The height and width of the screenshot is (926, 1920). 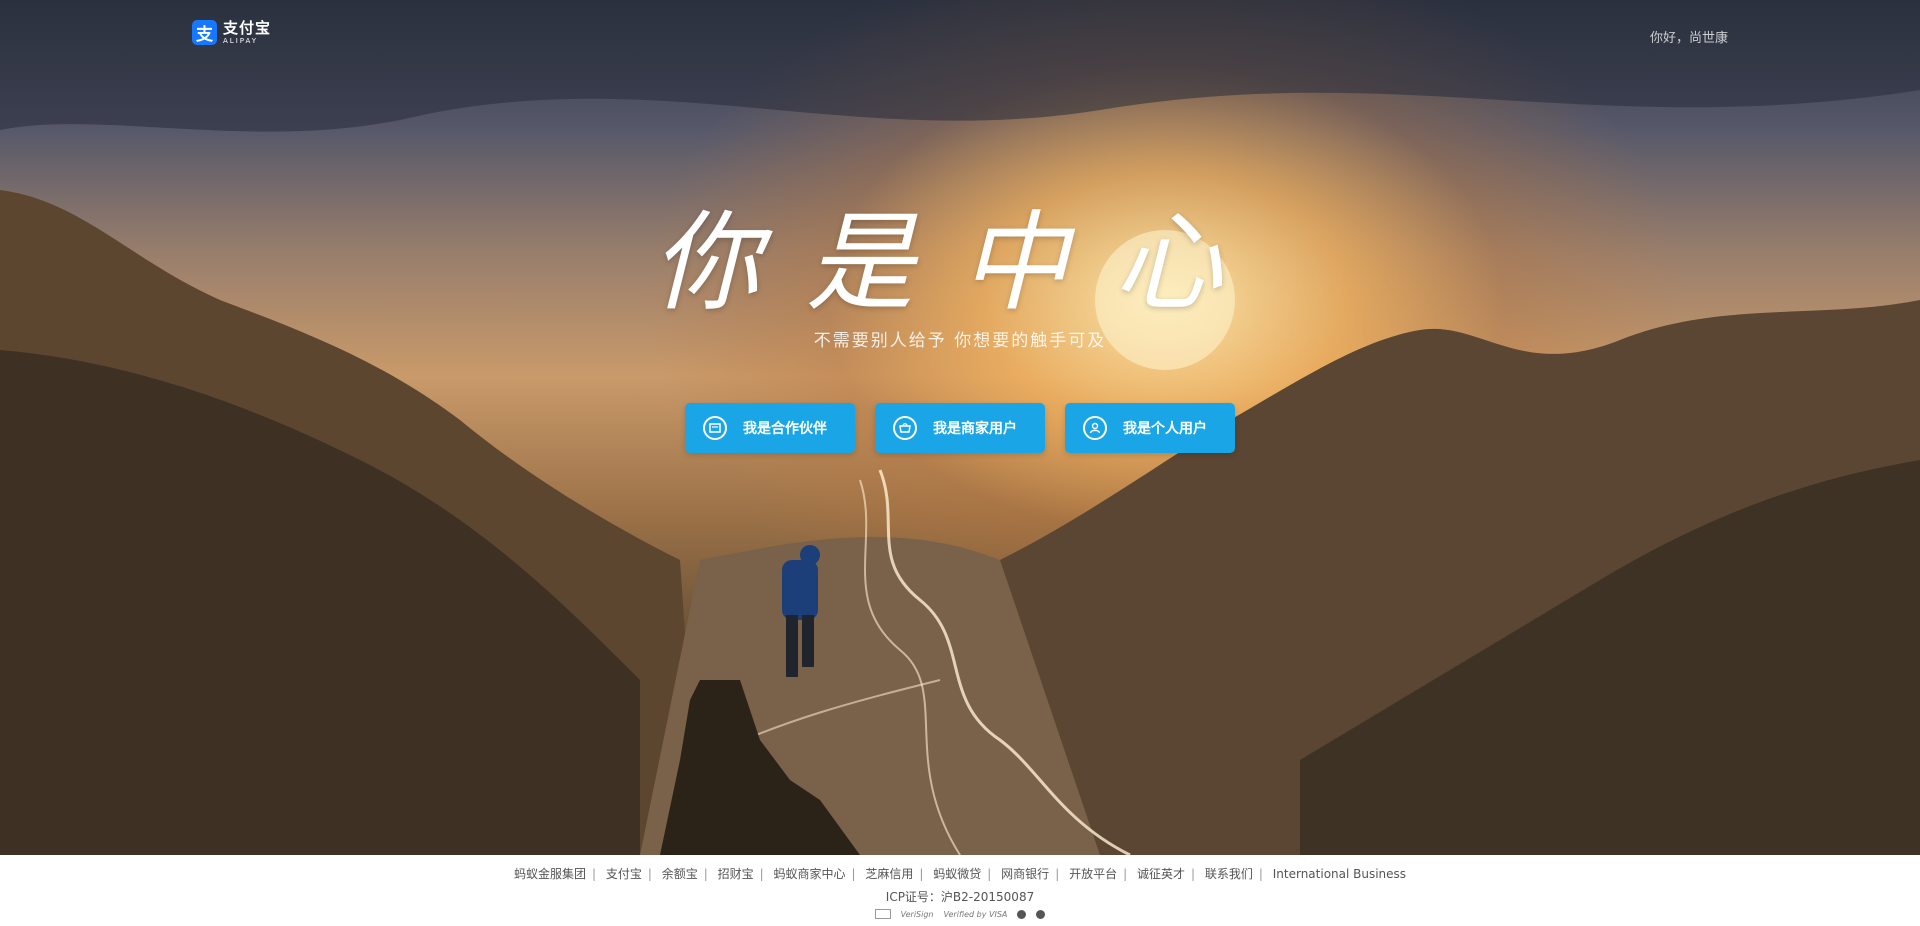 I want to click on hero-headline: 你是中心, so click(x=959, y=263).